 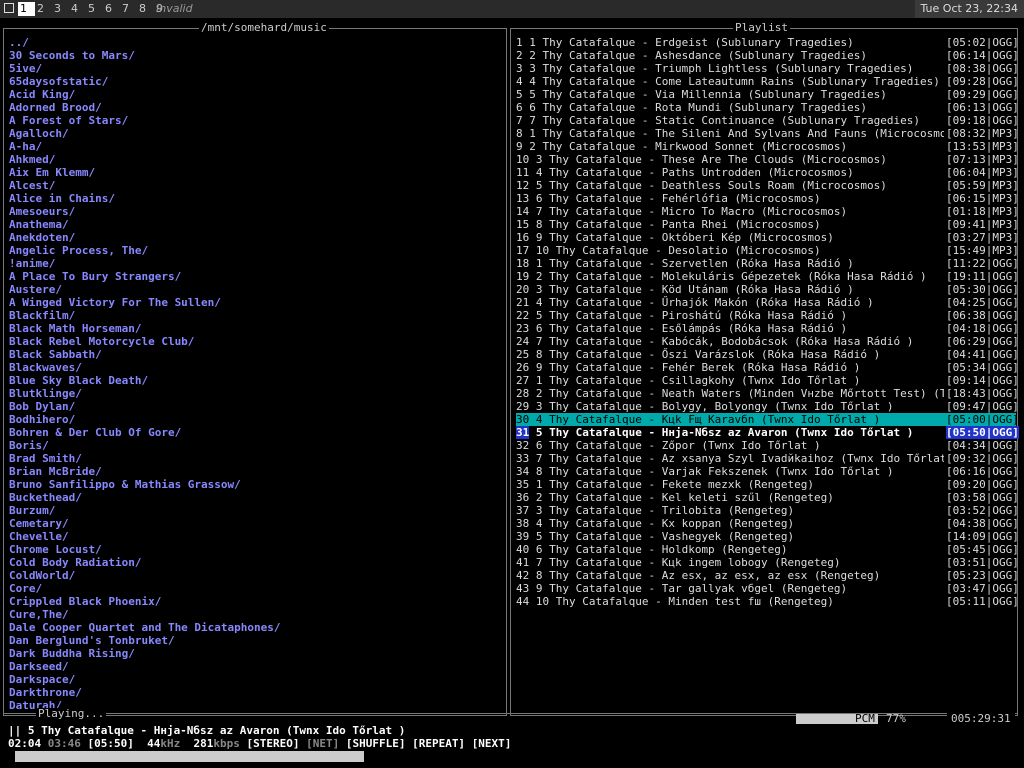 I want to click on directory-item: Alice in Chains/, so click(x=145, y=198).